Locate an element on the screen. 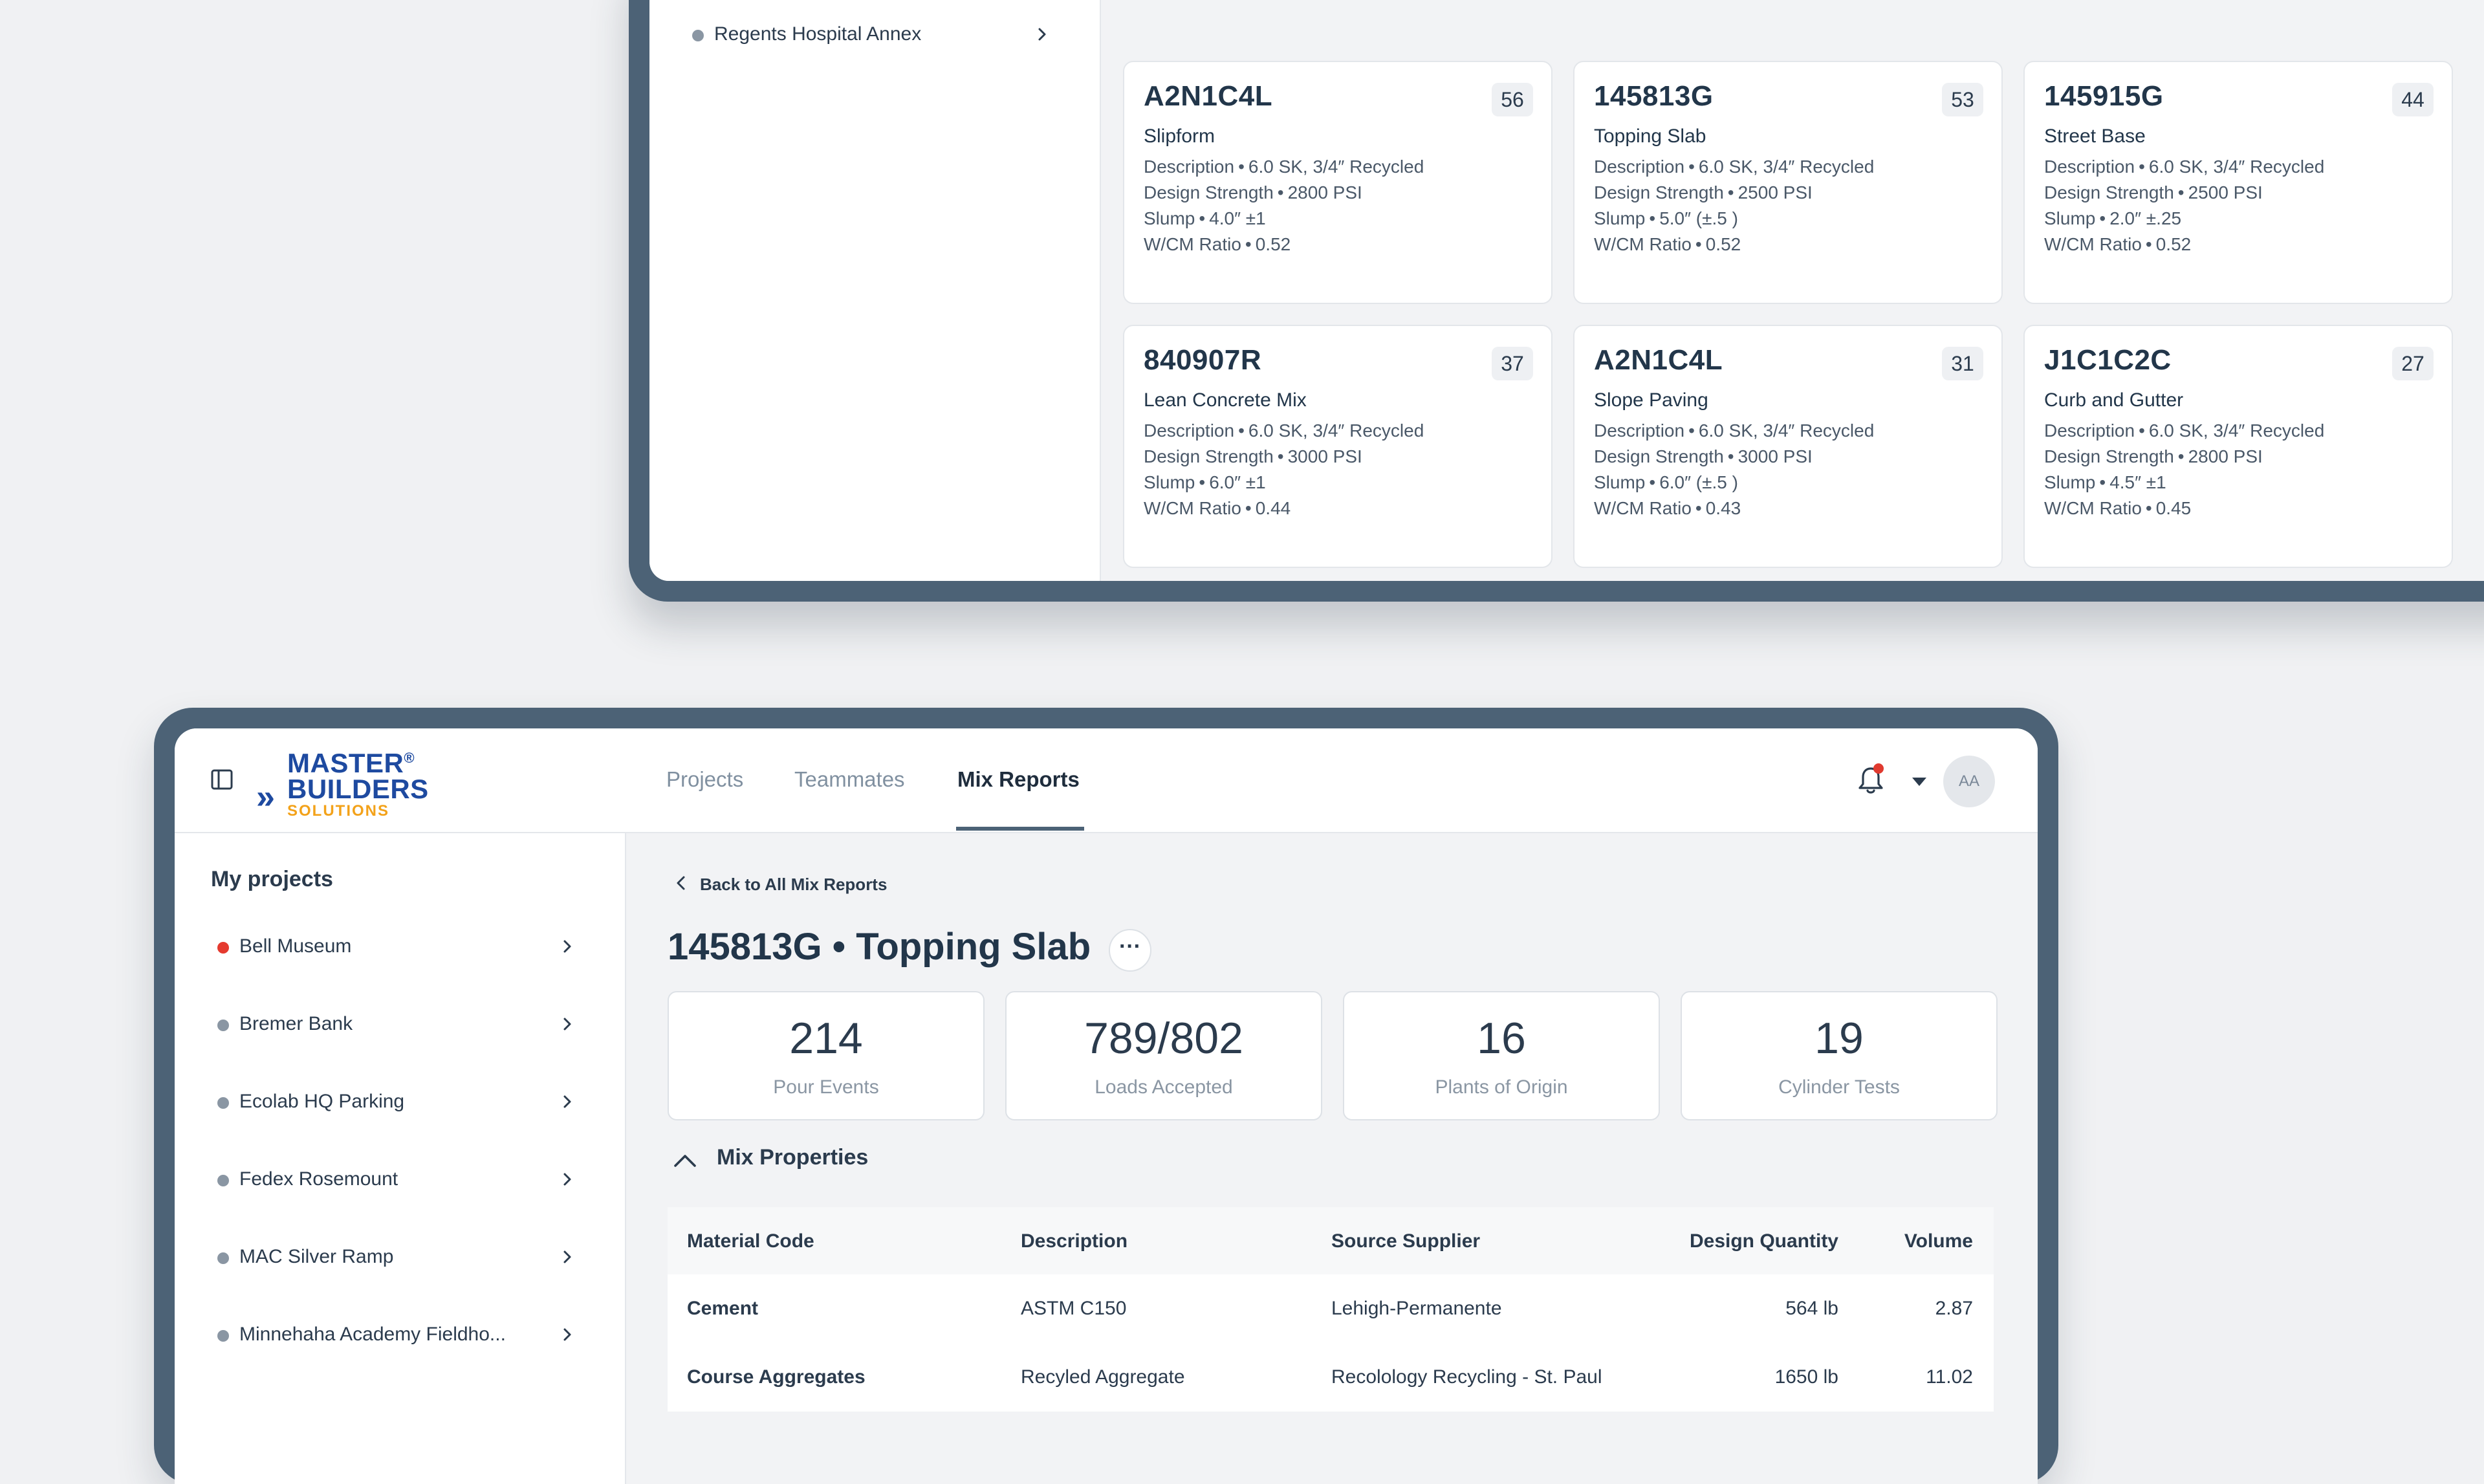 This screenshot has width=2484, height=1484. column-header: Material Code is located at coordinates (750, 1241).